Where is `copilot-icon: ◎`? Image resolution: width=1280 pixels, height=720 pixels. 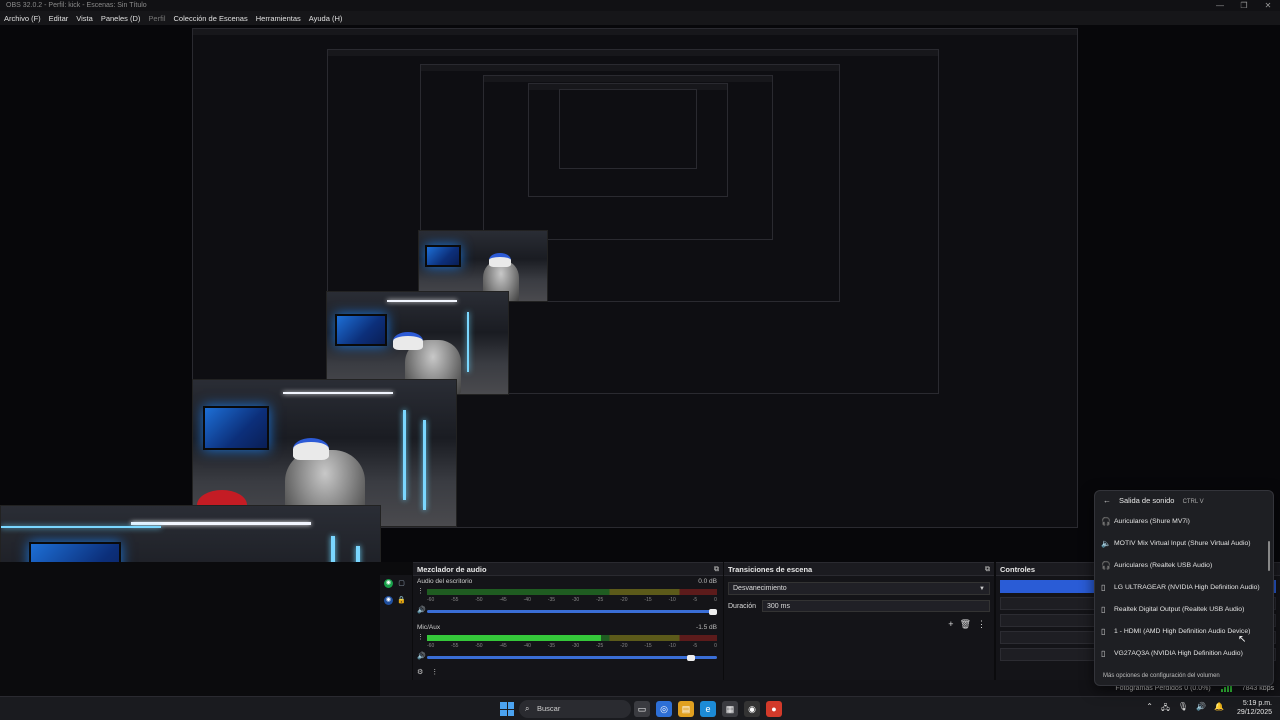
copilot-icon: ◎ is located at coordinates (664, 709).